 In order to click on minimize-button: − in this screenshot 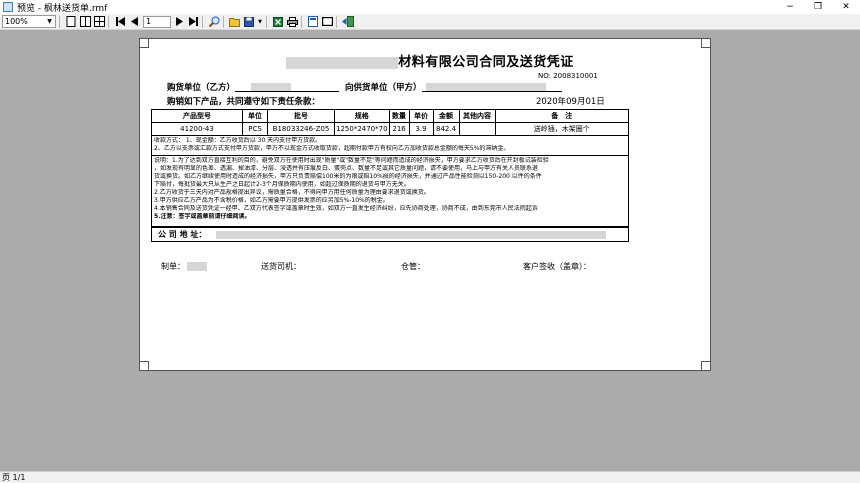, I will do `click(790, 7)`.